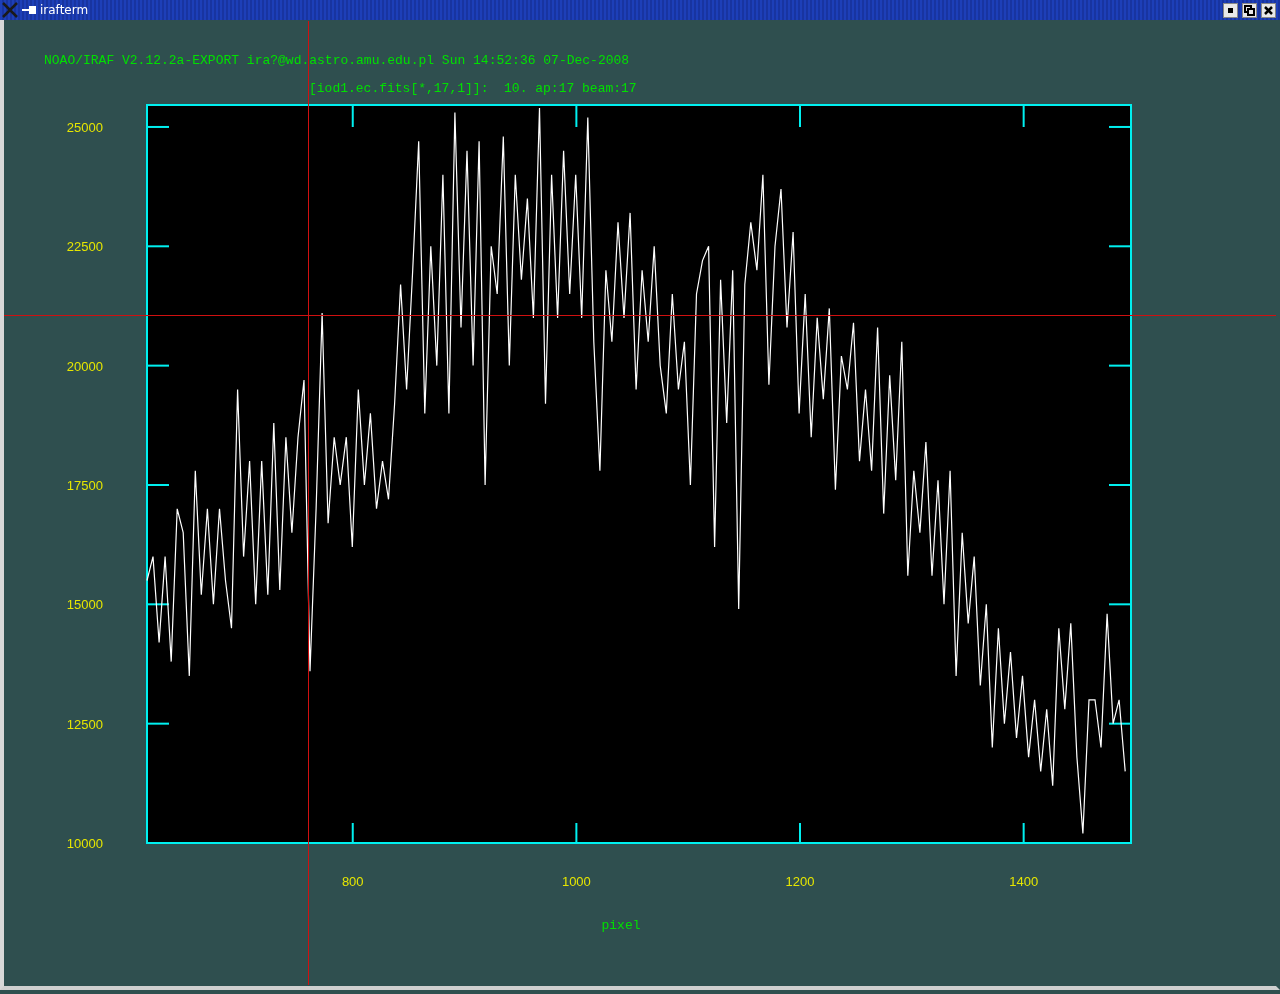  Describe the element at coordinates (84, 843) in the screenshot. I see `tick-label: 10000` at that location.